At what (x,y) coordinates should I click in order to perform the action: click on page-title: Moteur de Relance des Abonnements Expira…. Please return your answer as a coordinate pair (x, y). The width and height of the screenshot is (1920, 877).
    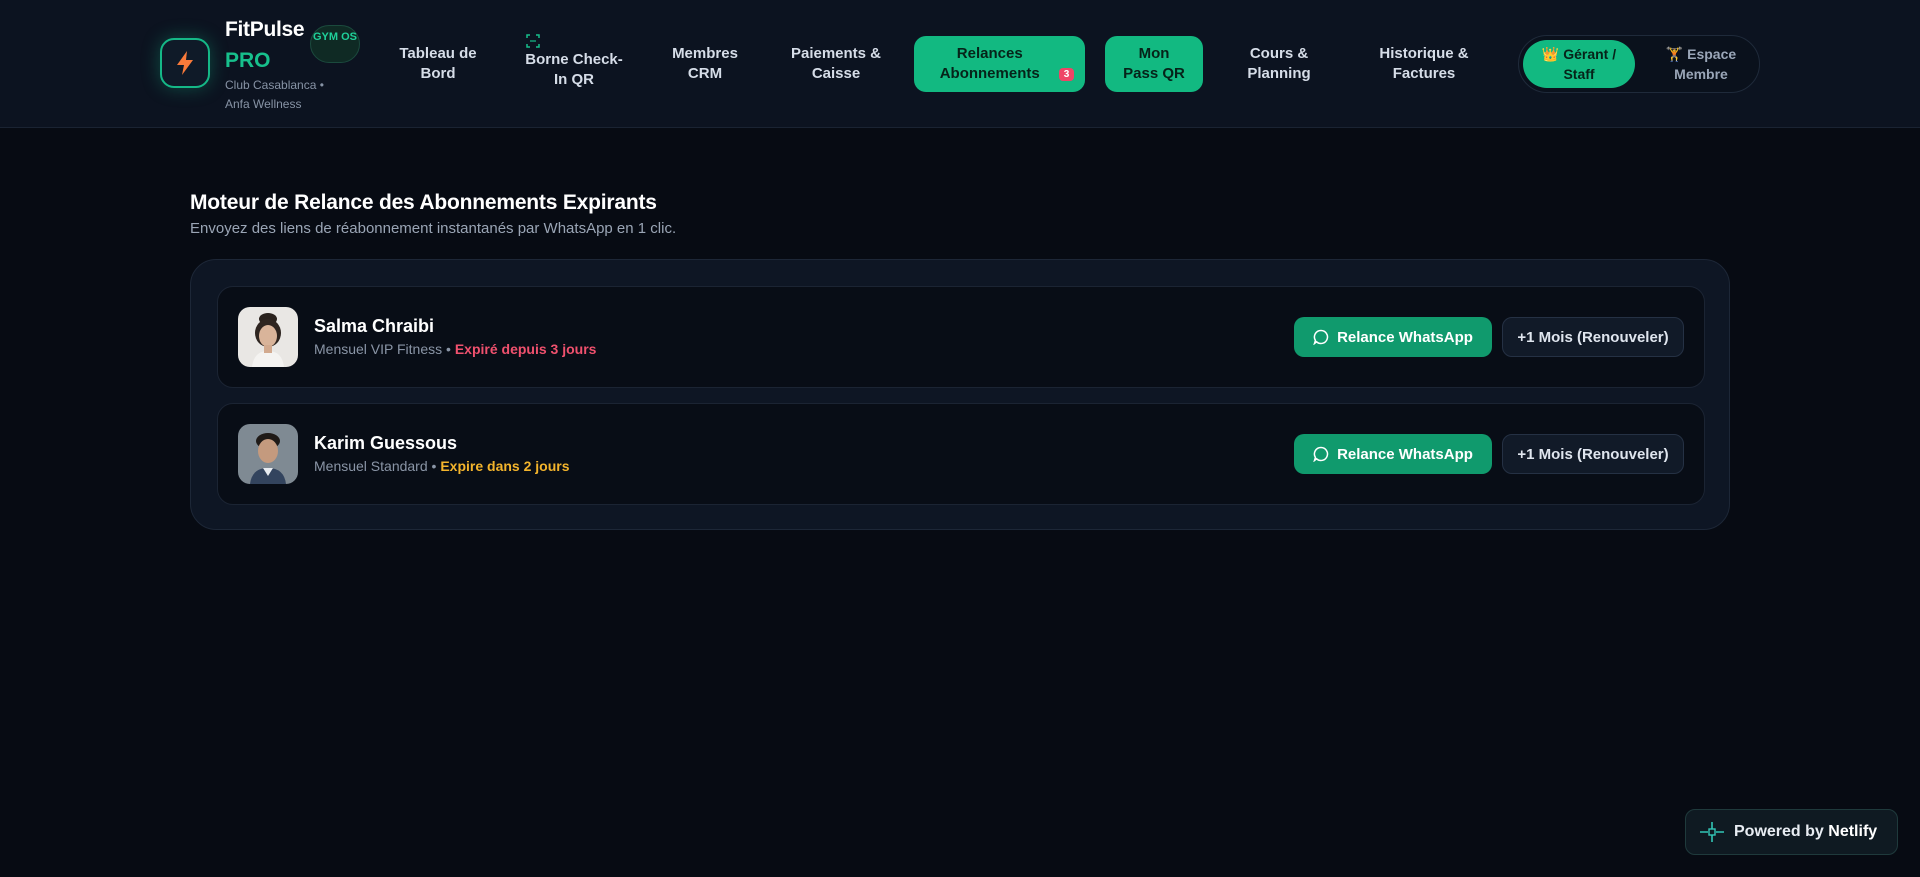
    Looking at the image, I should click on (423, 202).